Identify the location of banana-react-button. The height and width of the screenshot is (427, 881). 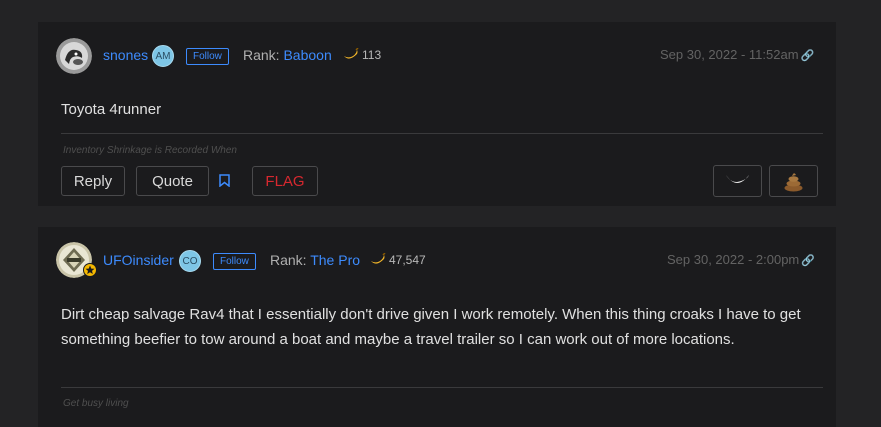
(737, 181).